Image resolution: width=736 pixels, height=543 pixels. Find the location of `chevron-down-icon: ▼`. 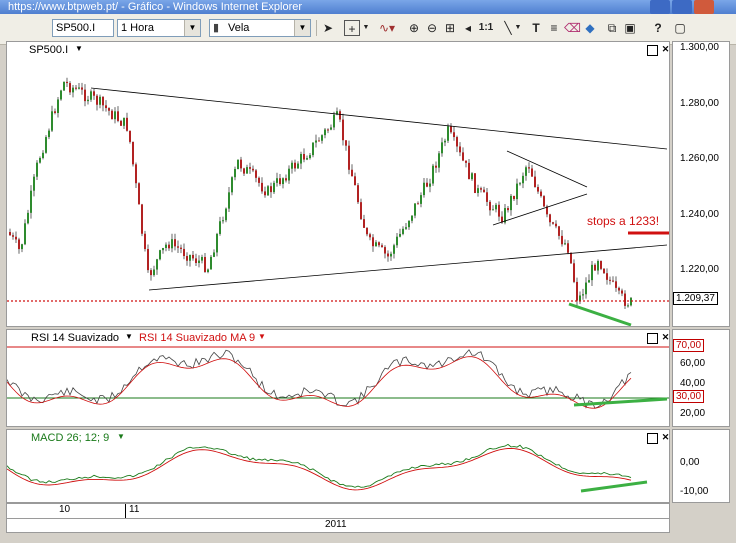

chevron-down-icon: ▼ is located at coordinates (302, 28).